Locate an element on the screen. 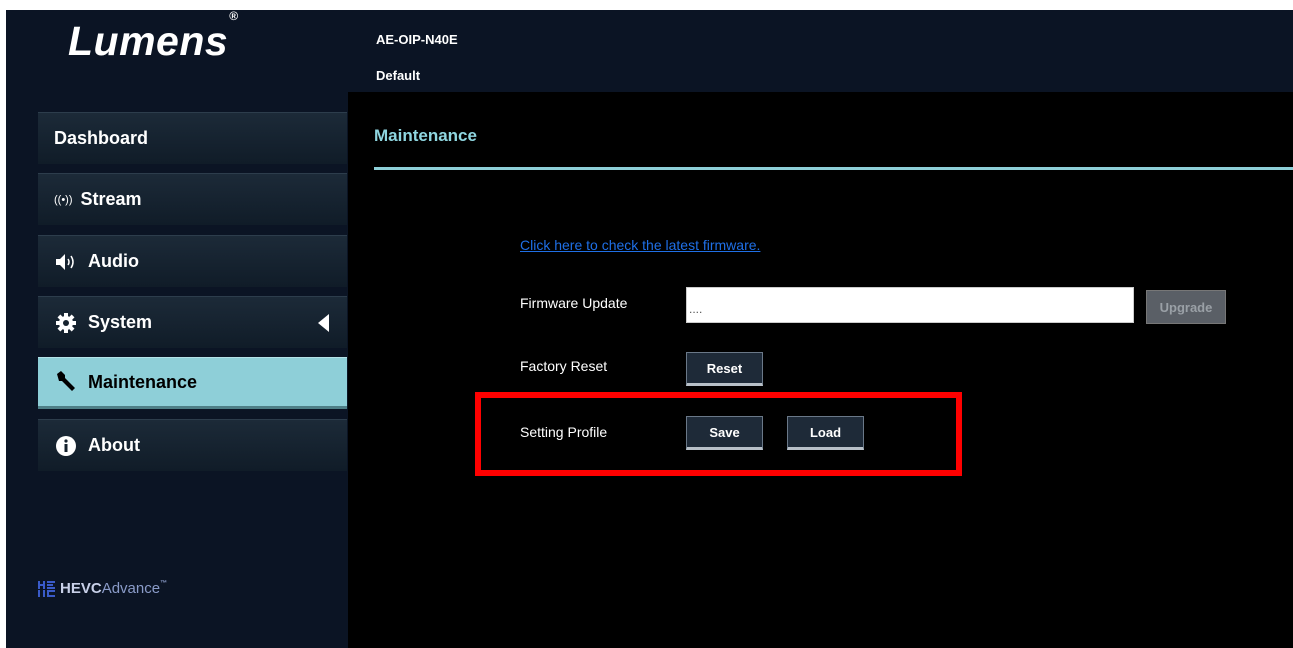 This screenshot has width=1293, height=648. upgrade-button: Upgrade is located at coordinates (1186, 307).